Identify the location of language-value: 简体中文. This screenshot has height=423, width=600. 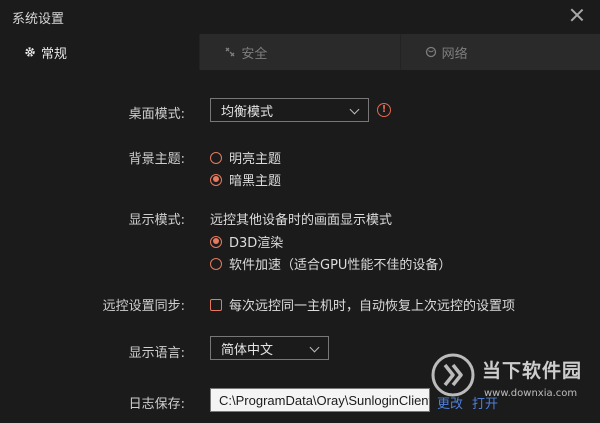
(247, 350).